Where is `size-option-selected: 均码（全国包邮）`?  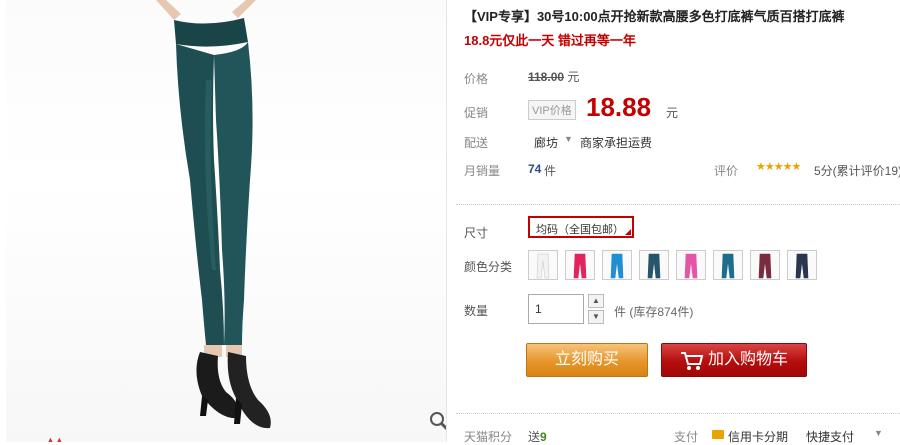 size-option-selected: 均码（全国包邮） is located at coordinates (581, 227).